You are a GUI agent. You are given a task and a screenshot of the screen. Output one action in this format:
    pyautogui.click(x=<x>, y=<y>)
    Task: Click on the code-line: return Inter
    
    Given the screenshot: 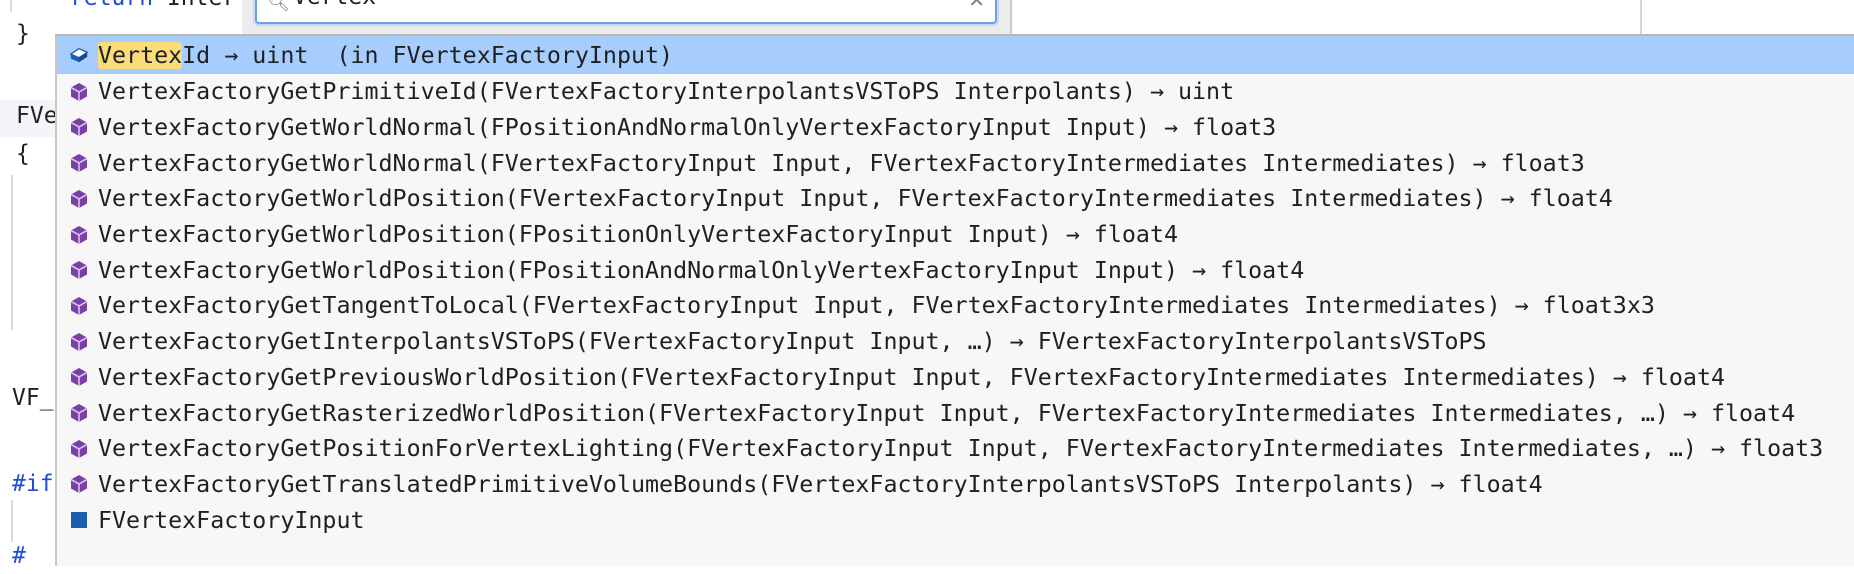 What is the action you would take?
    pyautogui.click(x=153, y=8)
    